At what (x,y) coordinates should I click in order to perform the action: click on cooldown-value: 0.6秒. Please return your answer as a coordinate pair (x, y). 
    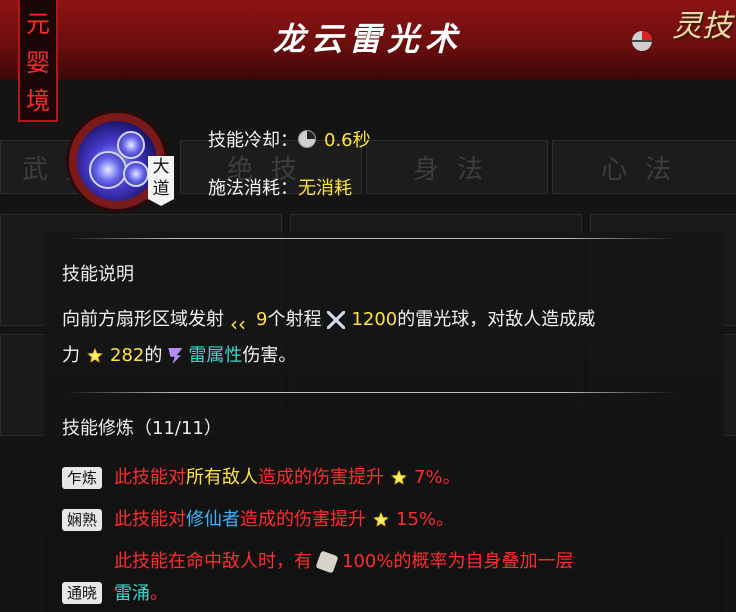
    Looking at the image, I should click on (347, 140).